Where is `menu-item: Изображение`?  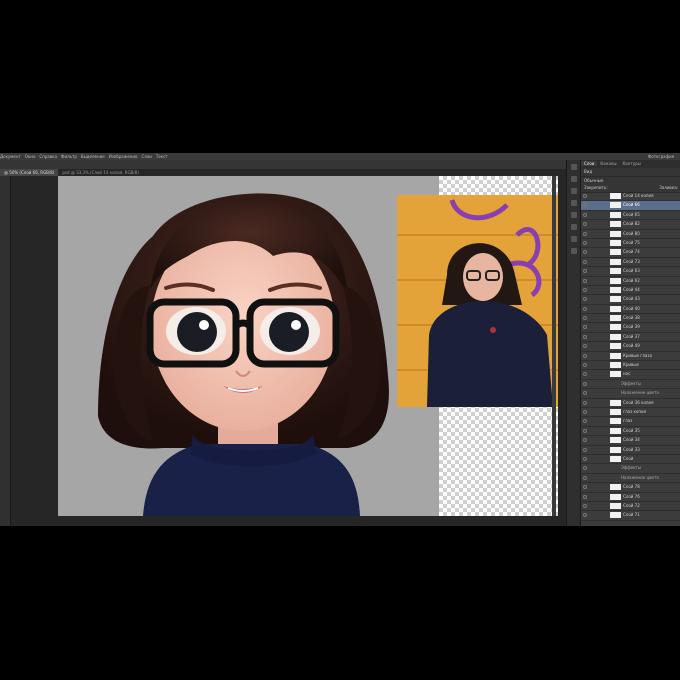 menu-item: Изображение is located at coordinates (123, 156).